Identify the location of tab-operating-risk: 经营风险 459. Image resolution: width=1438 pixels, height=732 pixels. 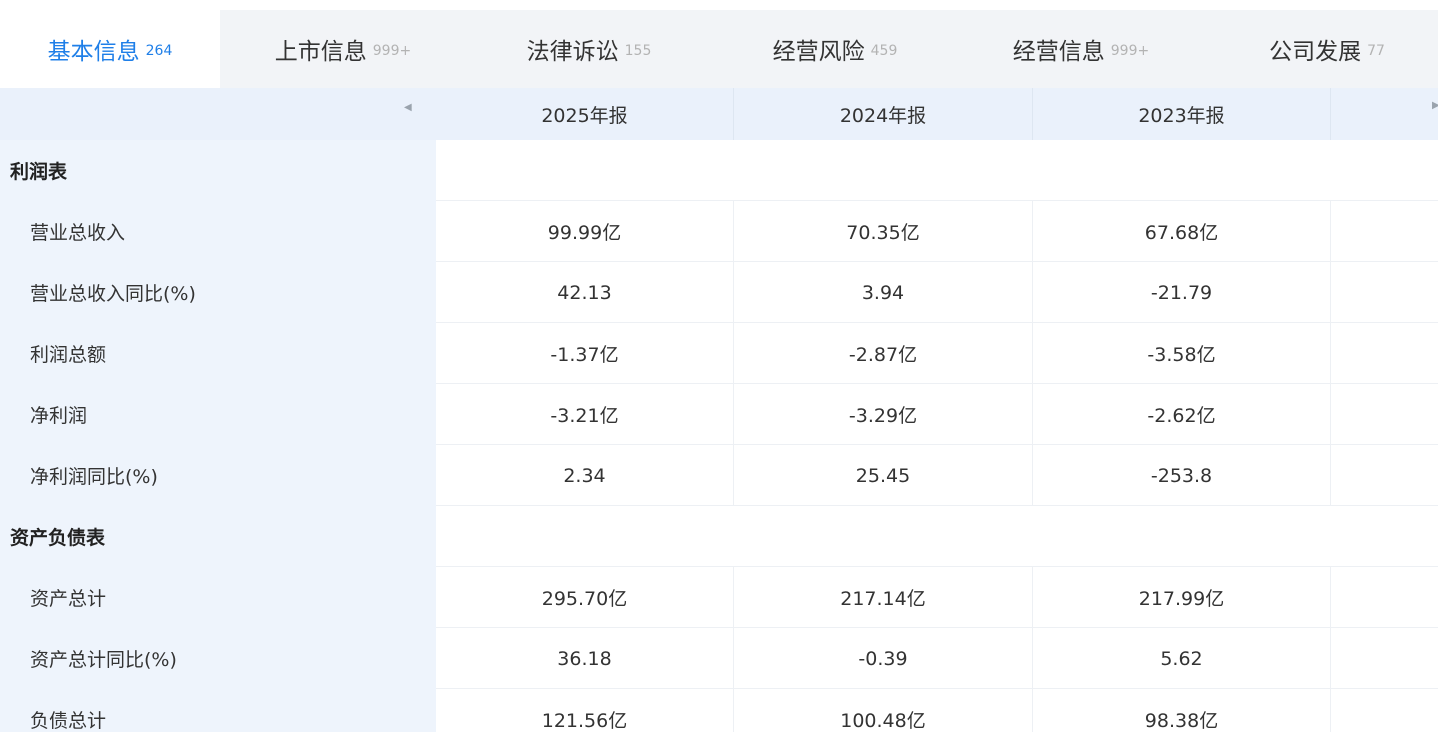
(835, 49).